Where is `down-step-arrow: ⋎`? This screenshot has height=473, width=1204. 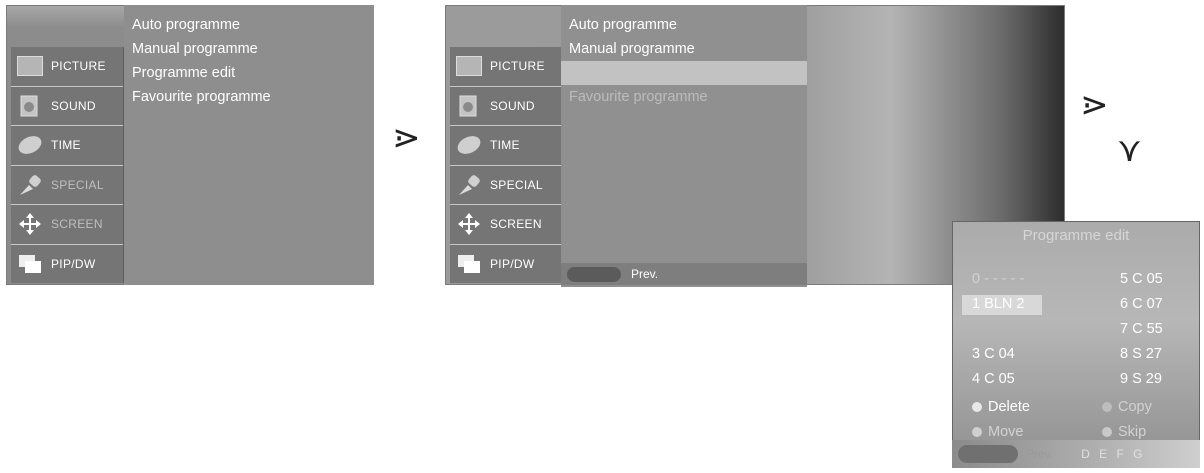 down-step-arrow: ⋎ is located at coordinates (1129, 150).